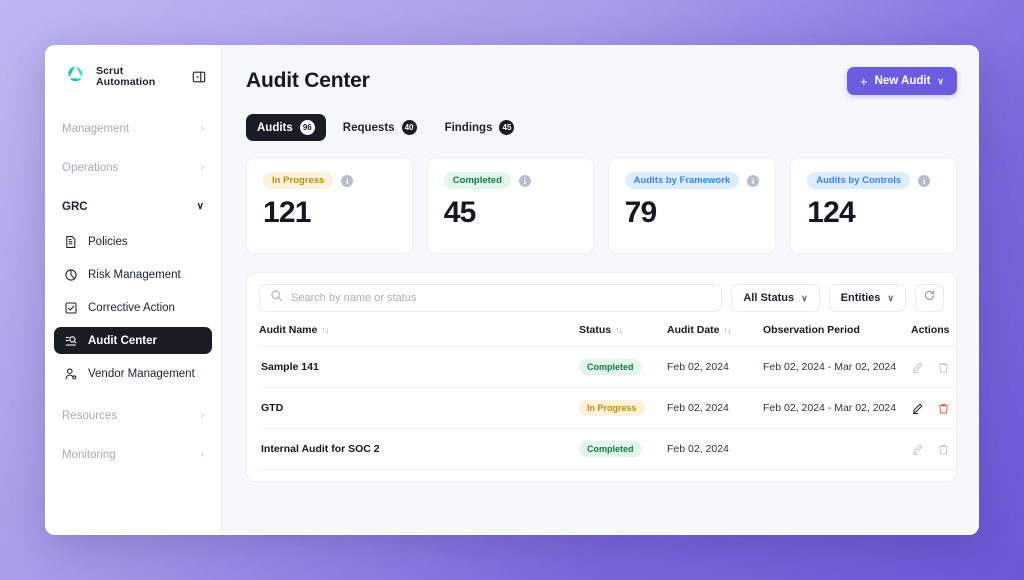 The image size is (1024, 580). Describe the element at coordinates (507, 127) in the screenshot. I see `tab-findings-count: 45` at that location.